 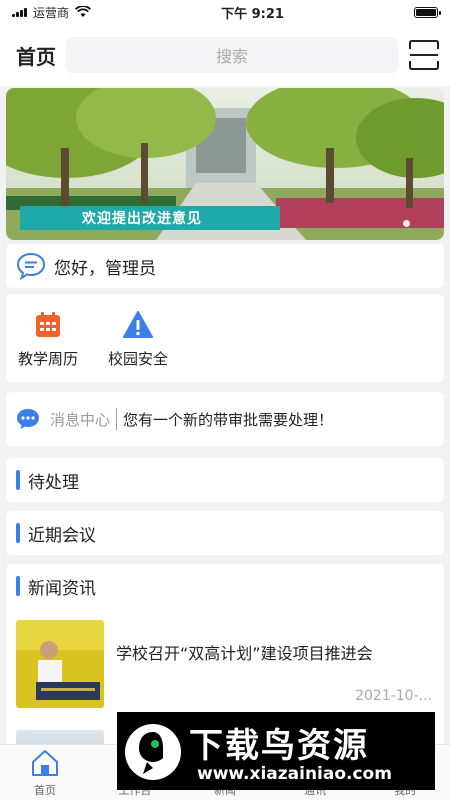 I want to click on tab-label: 首页, so click(x=45, y=790).